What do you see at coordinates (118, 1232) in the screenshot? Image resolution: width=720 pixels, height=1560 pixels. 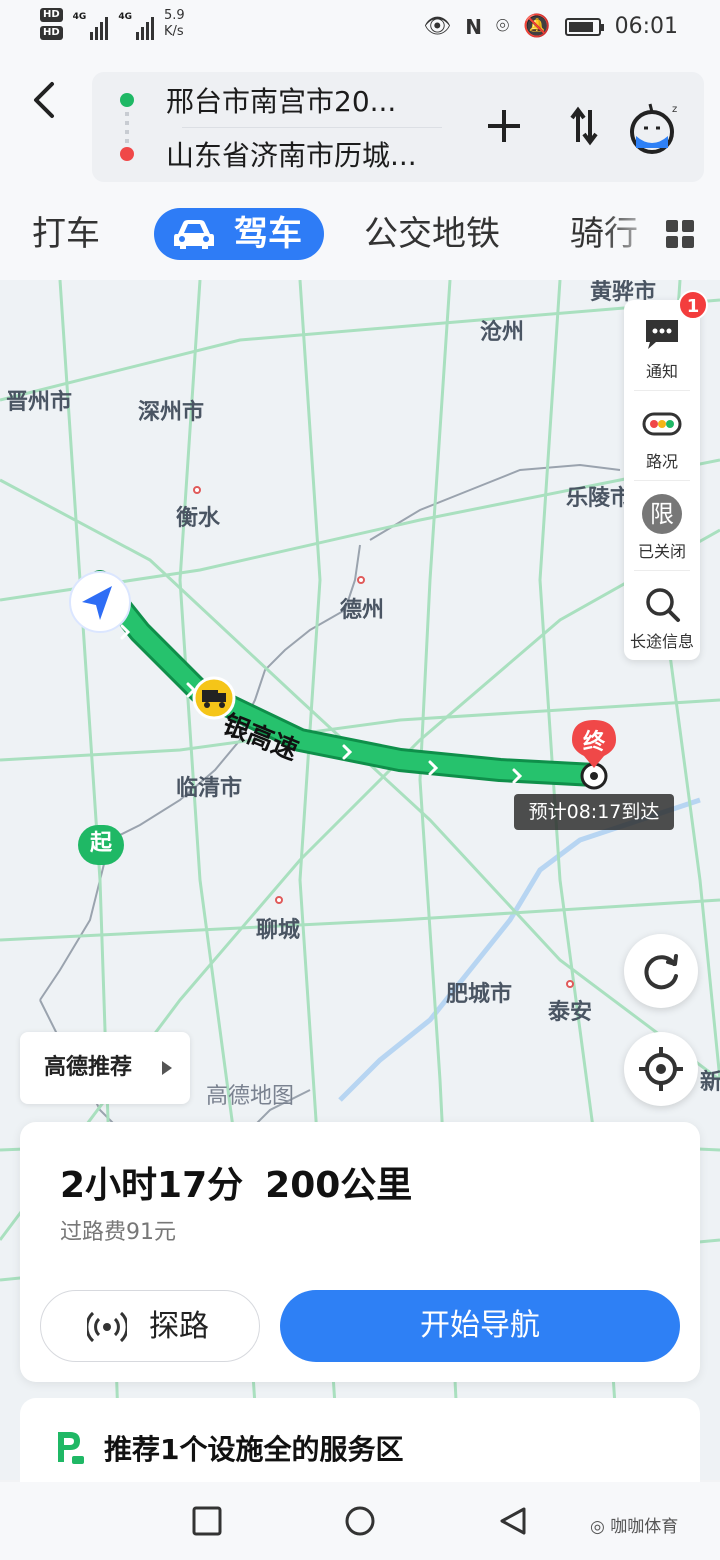 I see `toll-fee: 过路费91元` at bounding box center [118, 1232].